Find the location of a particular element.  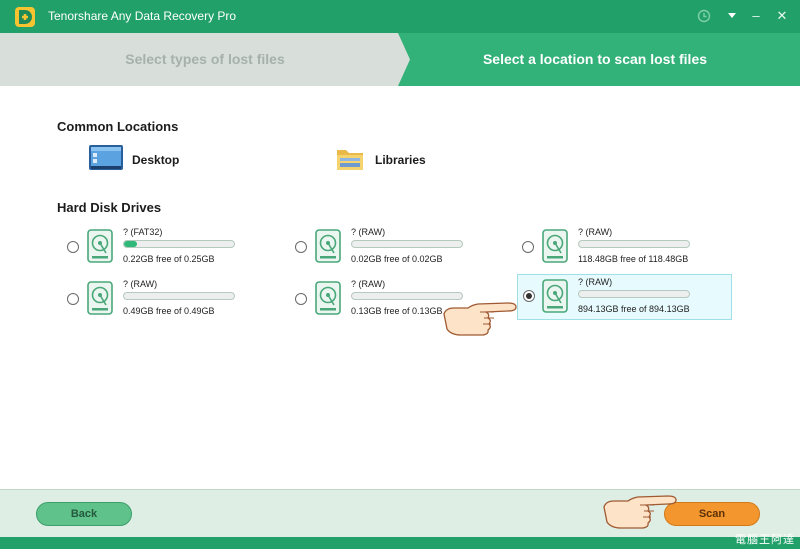

drive-free-space: 894.13GB free of 894.13GB is located at coordinates (634, 309).